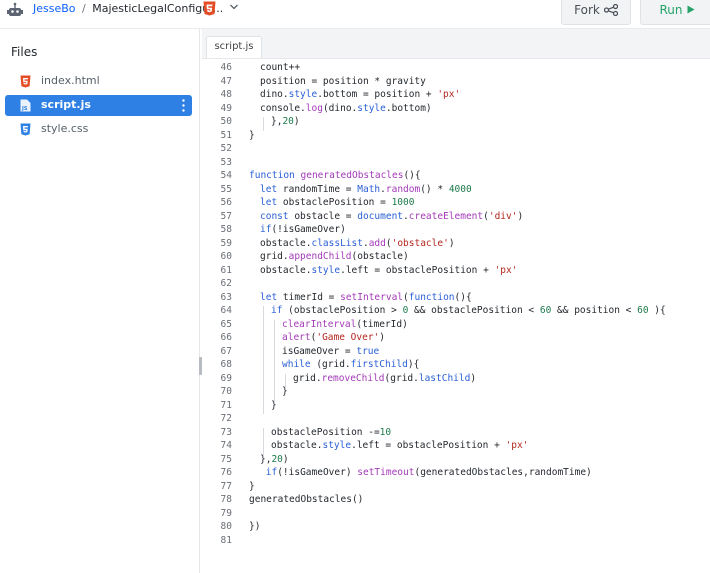 The image size is (710, 573). I want to click on line-number: 47, so click(226, 81).